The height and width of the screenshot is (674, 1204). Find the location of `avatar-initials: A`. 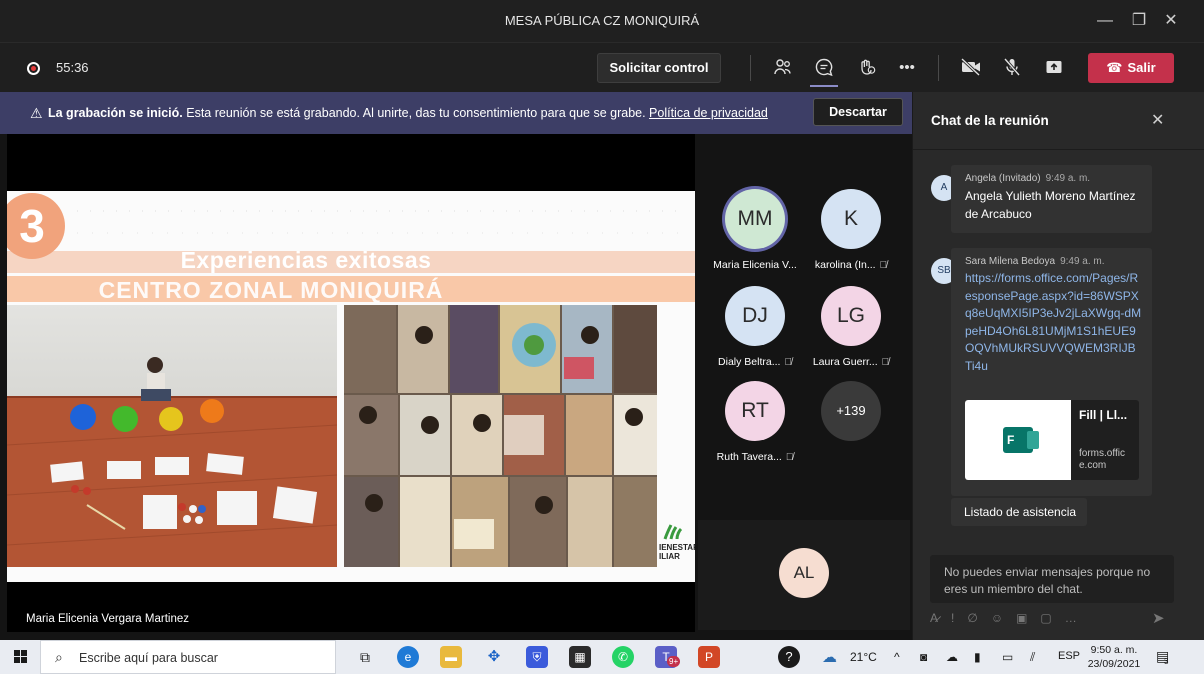

avatar-initials: A is located at coordinates (944, 187).